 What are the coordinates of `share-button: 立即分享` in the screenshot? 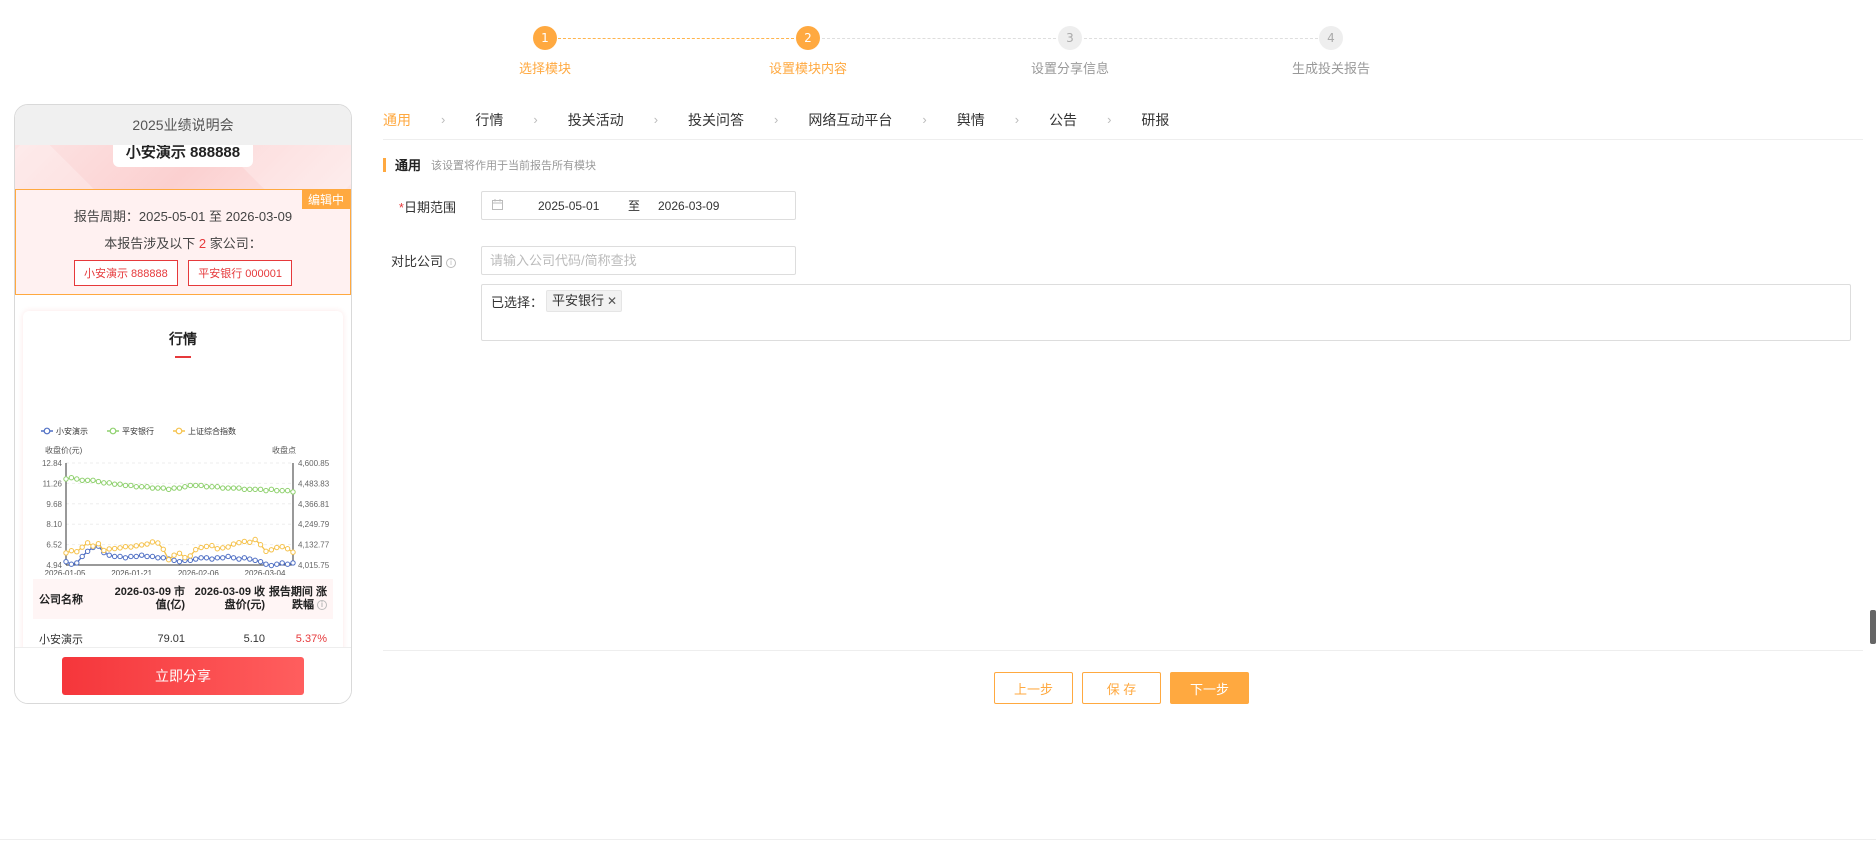 It's located at (183, 676).